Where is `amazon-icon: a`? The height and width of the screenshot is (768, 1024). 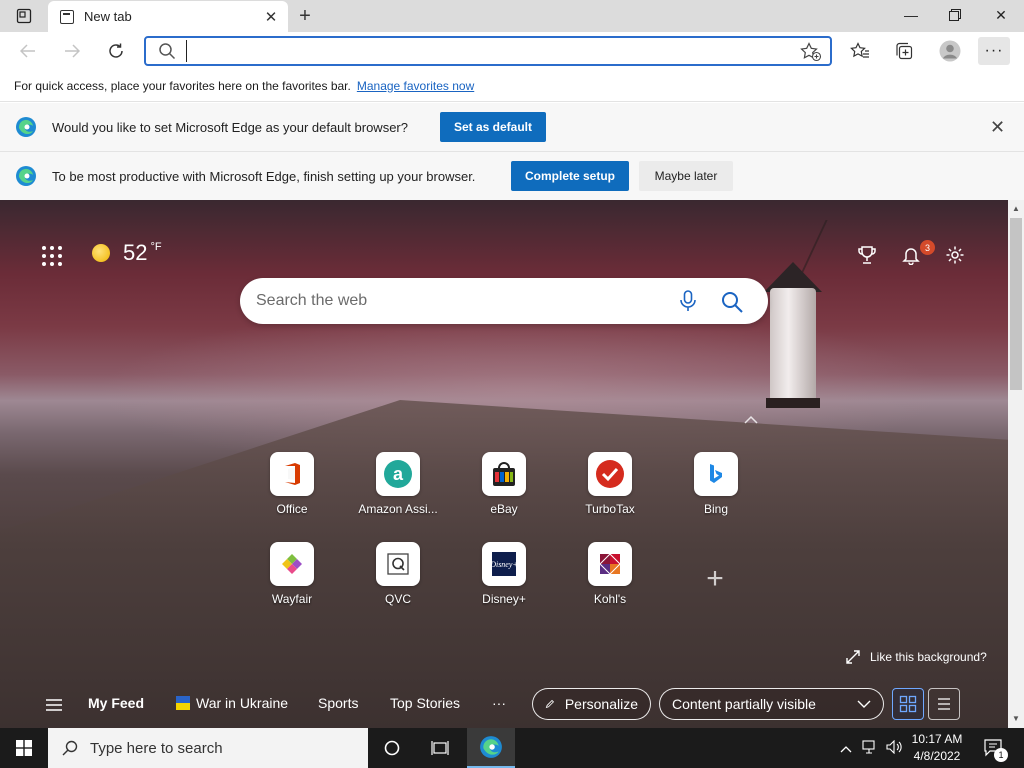
amazon-icon: a is located at coordinates (398, 474).